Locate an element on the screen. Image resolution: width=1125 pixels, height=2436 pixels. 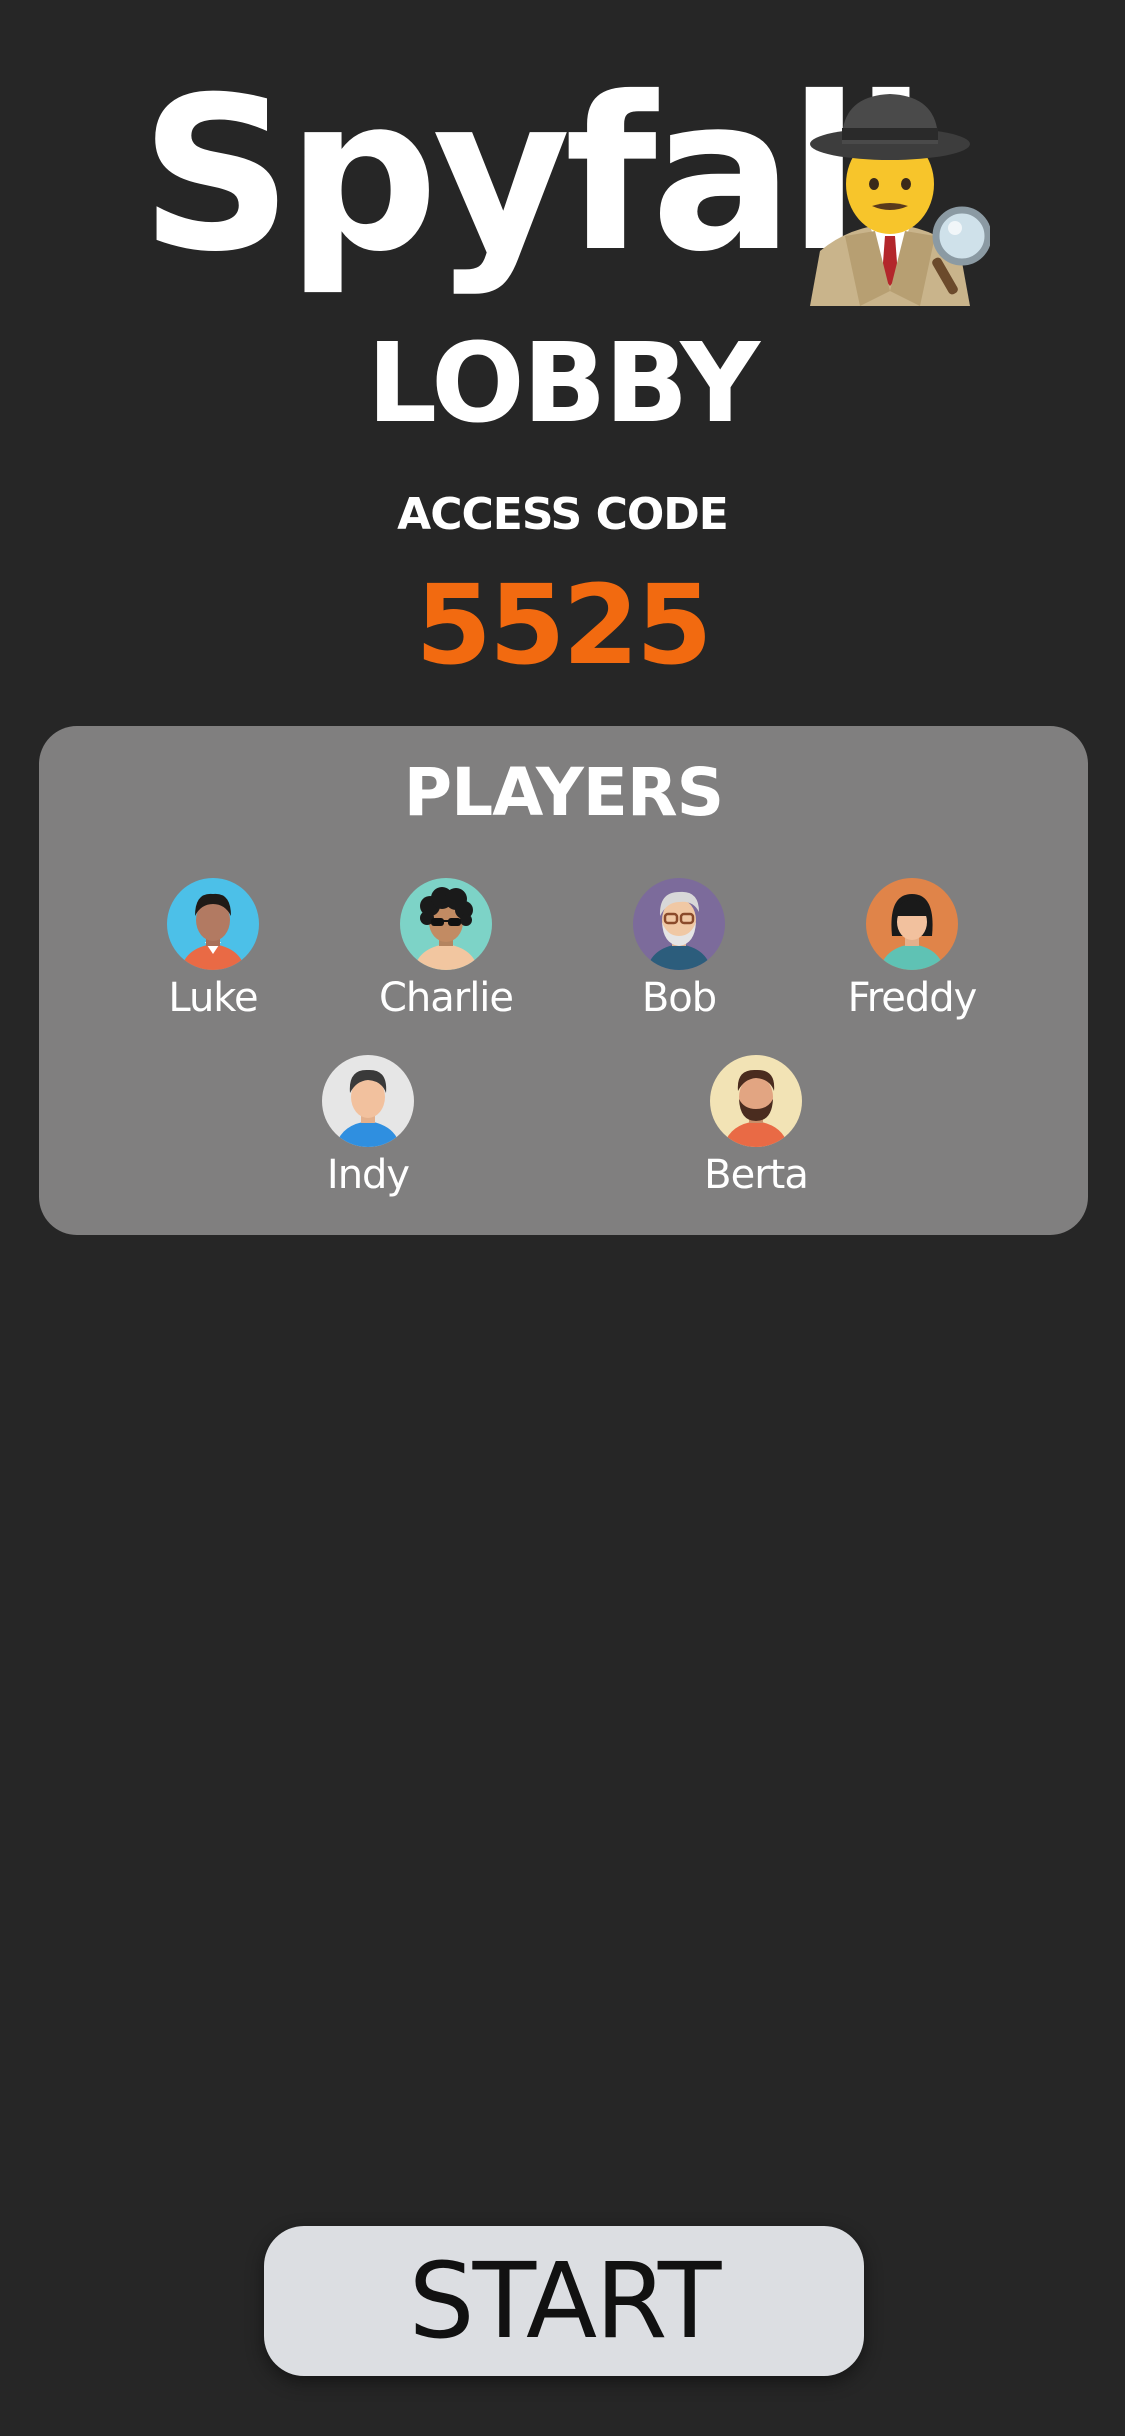
player-item: Luke is located at coordinates (213, 951).